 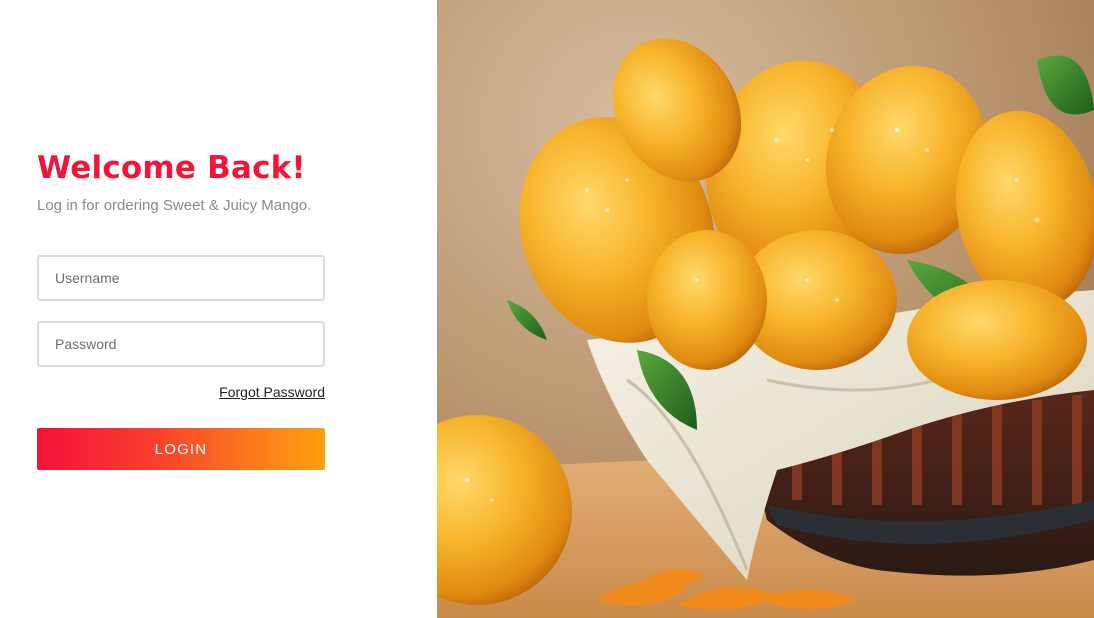 What do you see at coordinates (181, 344) in the screenshot?
I see `password-input` at bounding box center [181, 344].